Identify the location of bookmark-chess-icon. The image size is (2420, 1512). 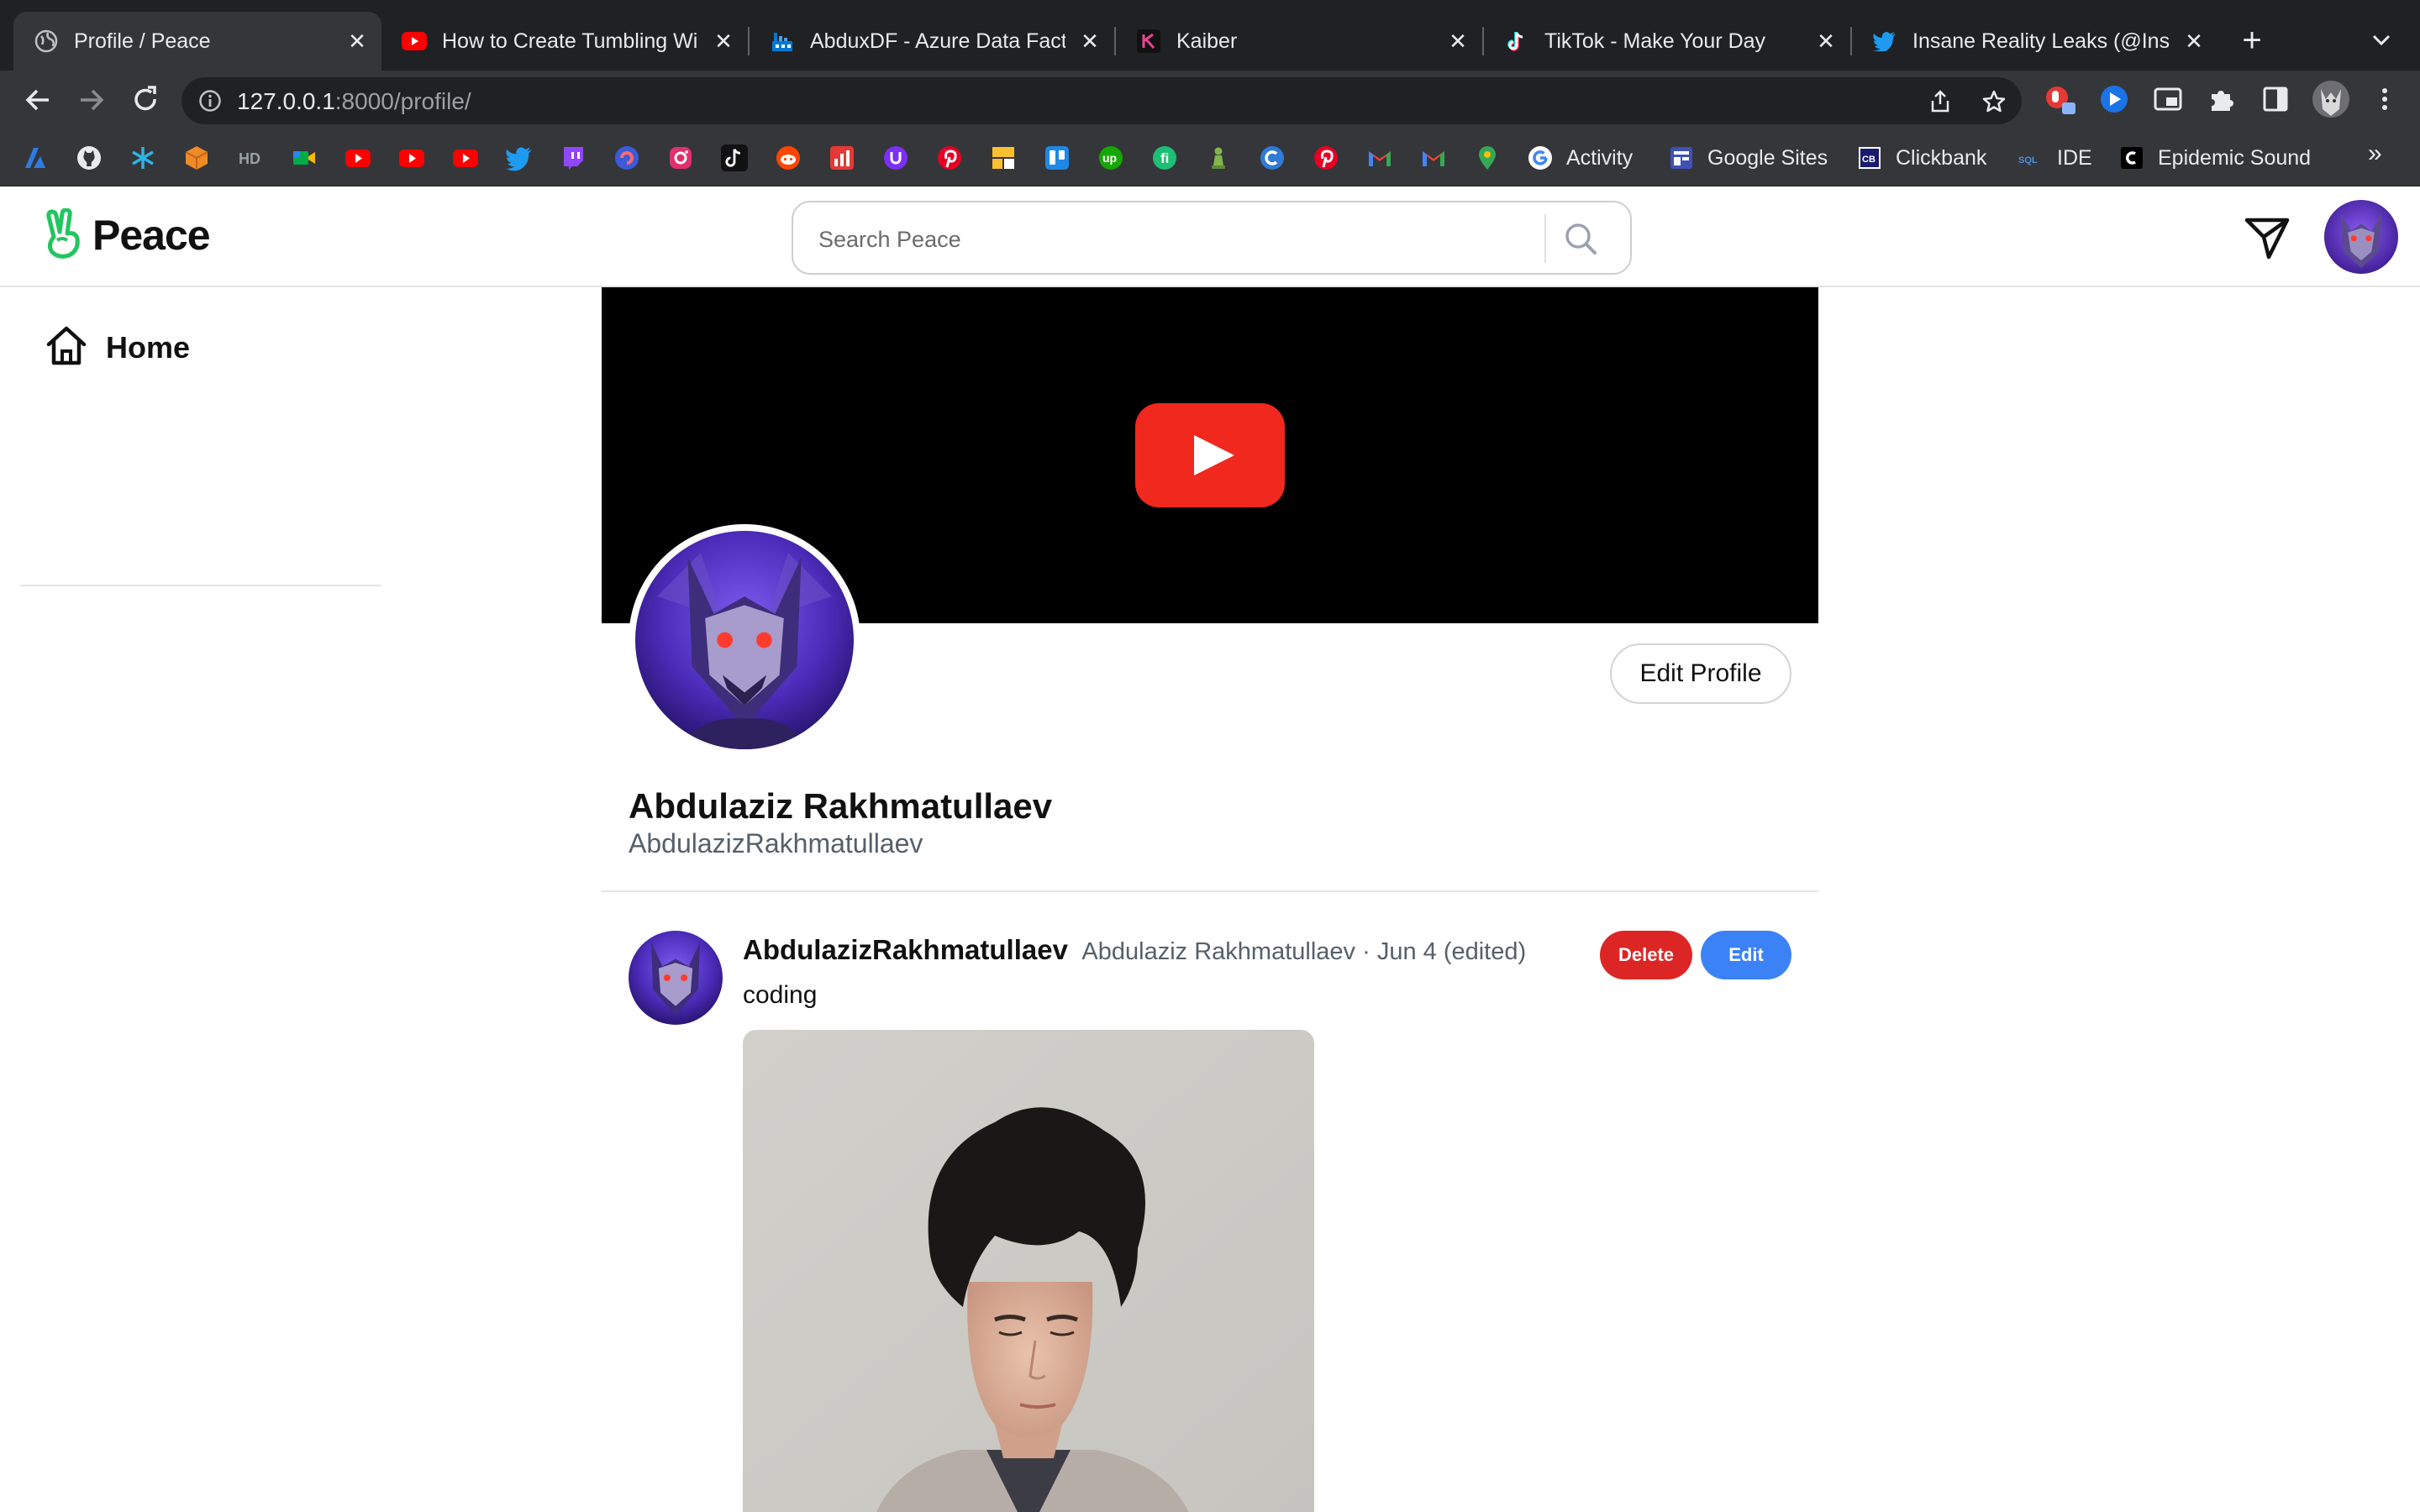
(1218, 157).